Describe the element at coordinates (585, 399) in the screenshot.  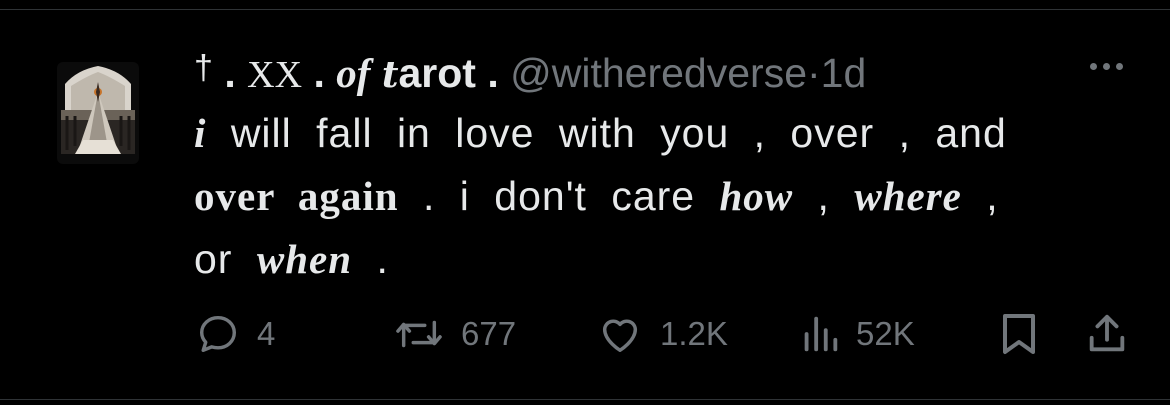
I see `bottom-divider` at that location.